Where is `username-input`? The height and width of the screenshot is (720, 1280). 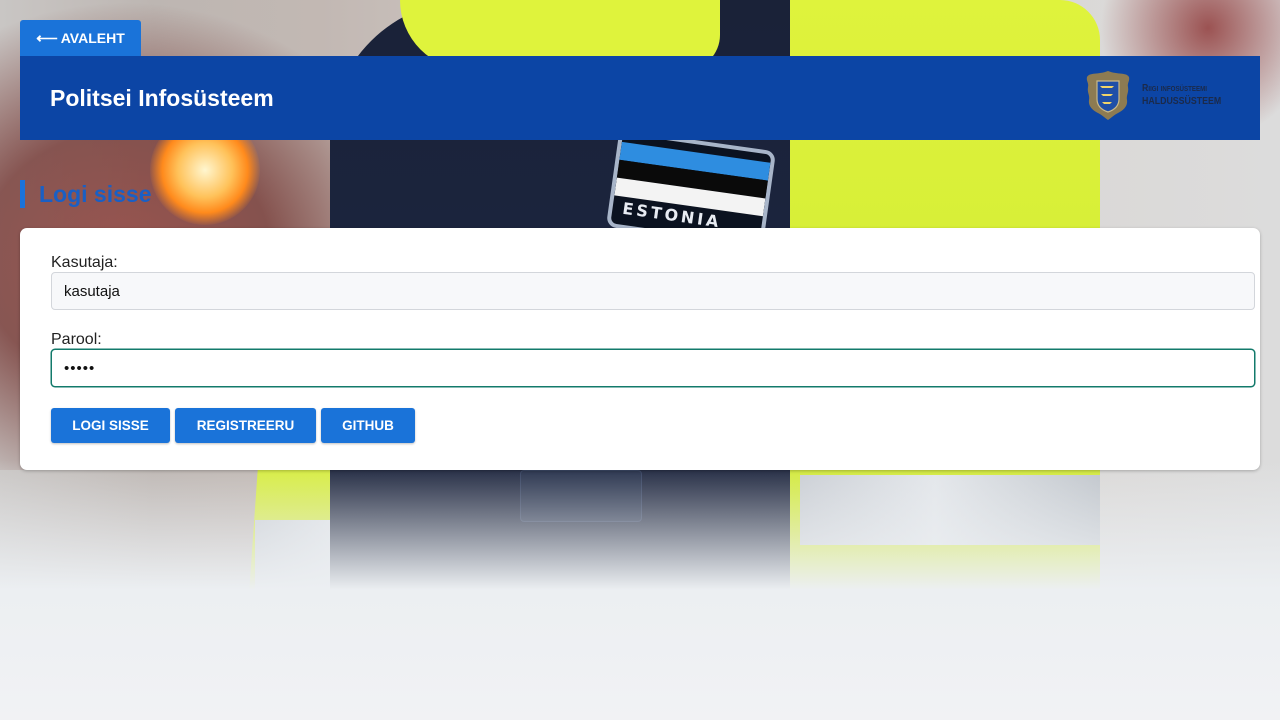
username-input is located at coordinates (653, 291).